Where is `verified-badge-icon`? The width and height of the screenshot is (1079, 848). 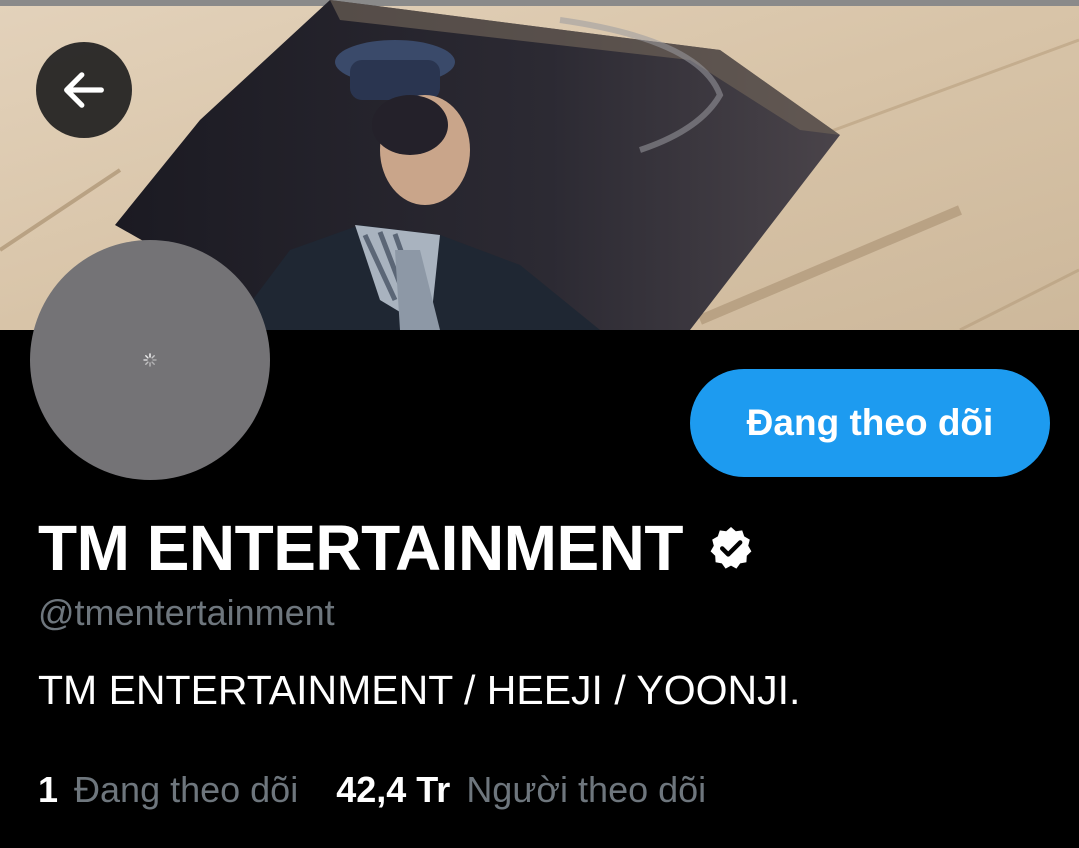
verified-badge-icon is located at coordinates (731, 548).